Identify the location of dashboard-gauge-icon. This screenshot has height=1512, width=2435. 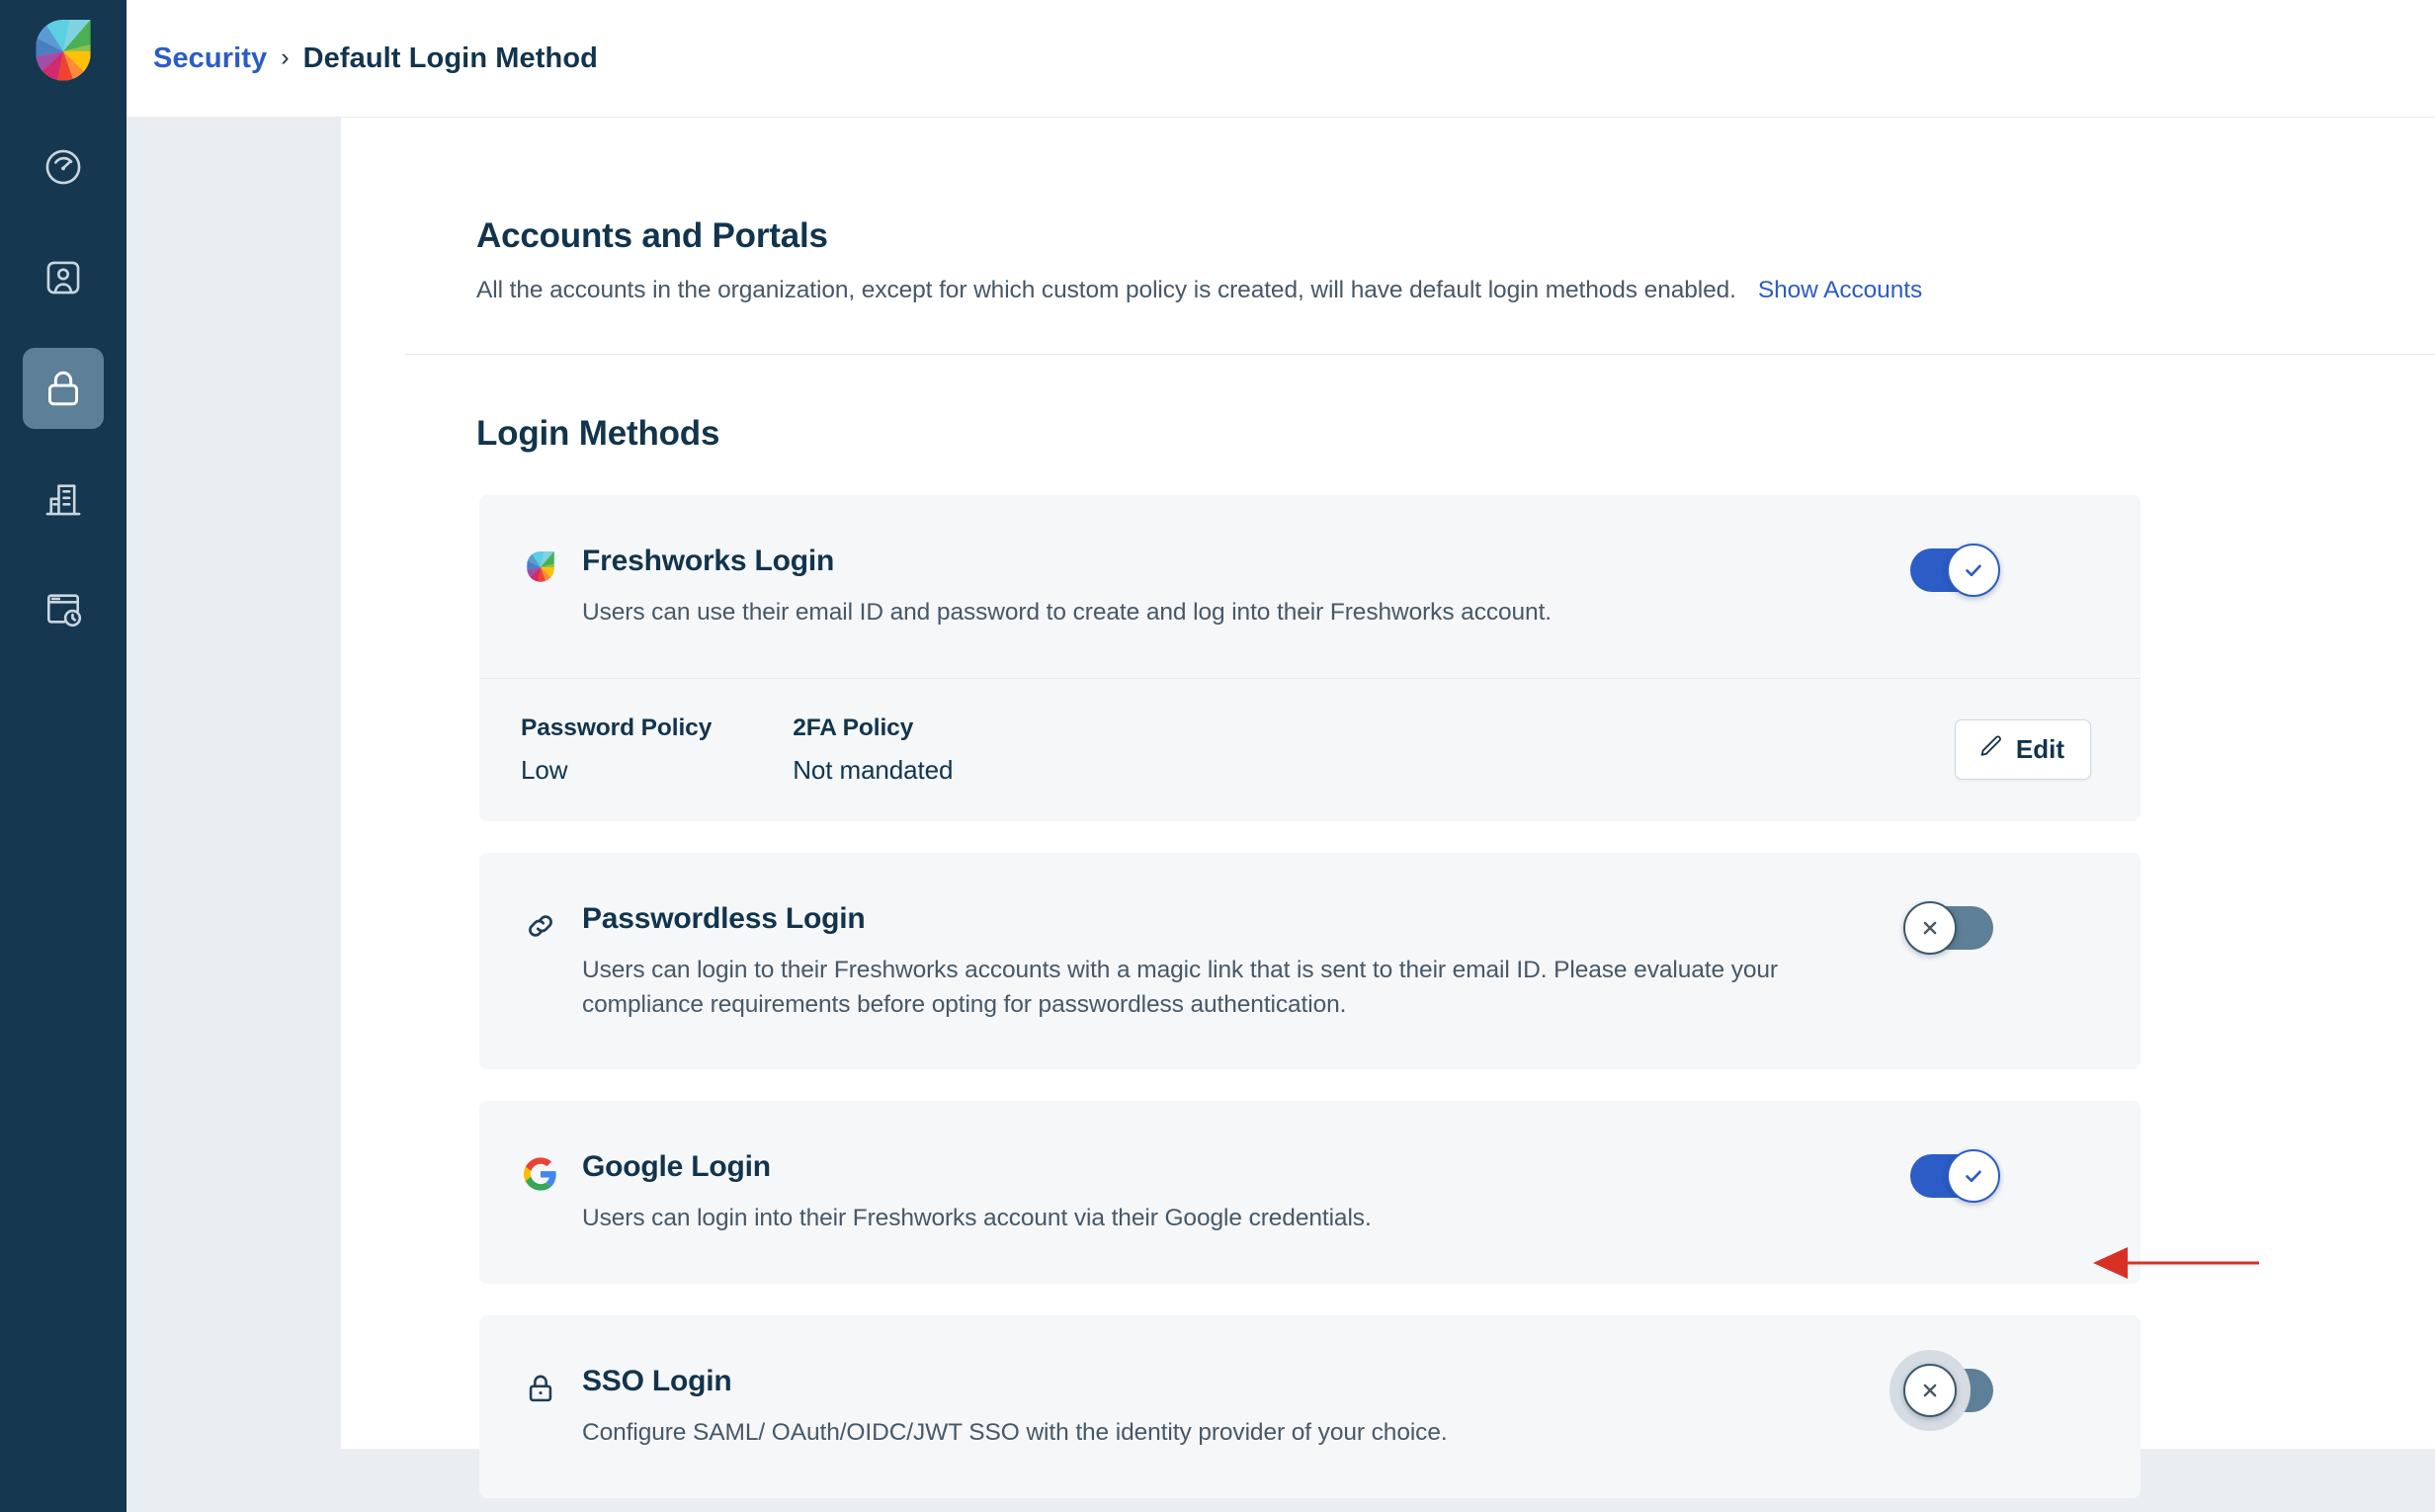
(63, 167).